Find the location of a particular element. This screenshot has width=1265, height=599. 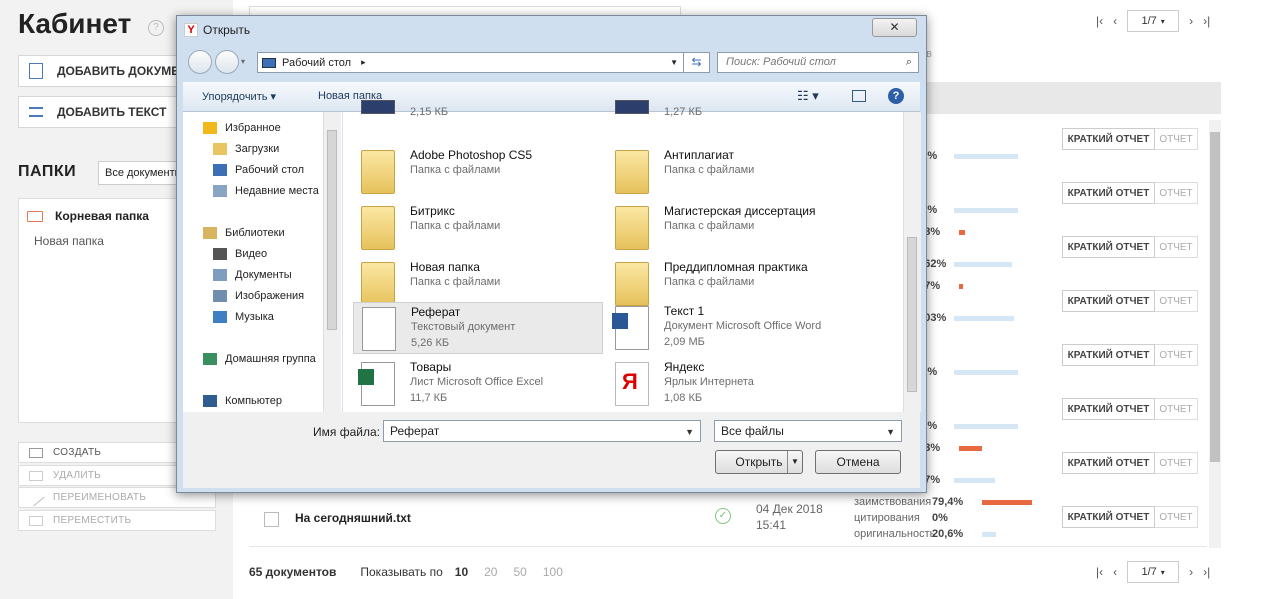

forward-button is located at coordinates (227, 62).